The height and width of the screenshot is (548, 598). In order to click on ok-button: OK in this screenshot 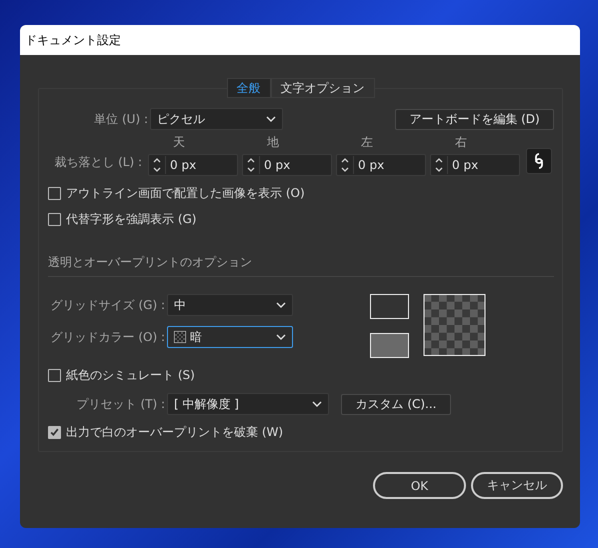, I will do `click(419, 485)`.